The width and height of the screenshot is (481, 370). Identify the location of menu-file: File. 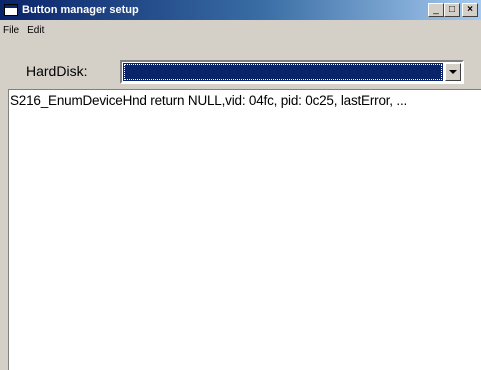
(11, 30).